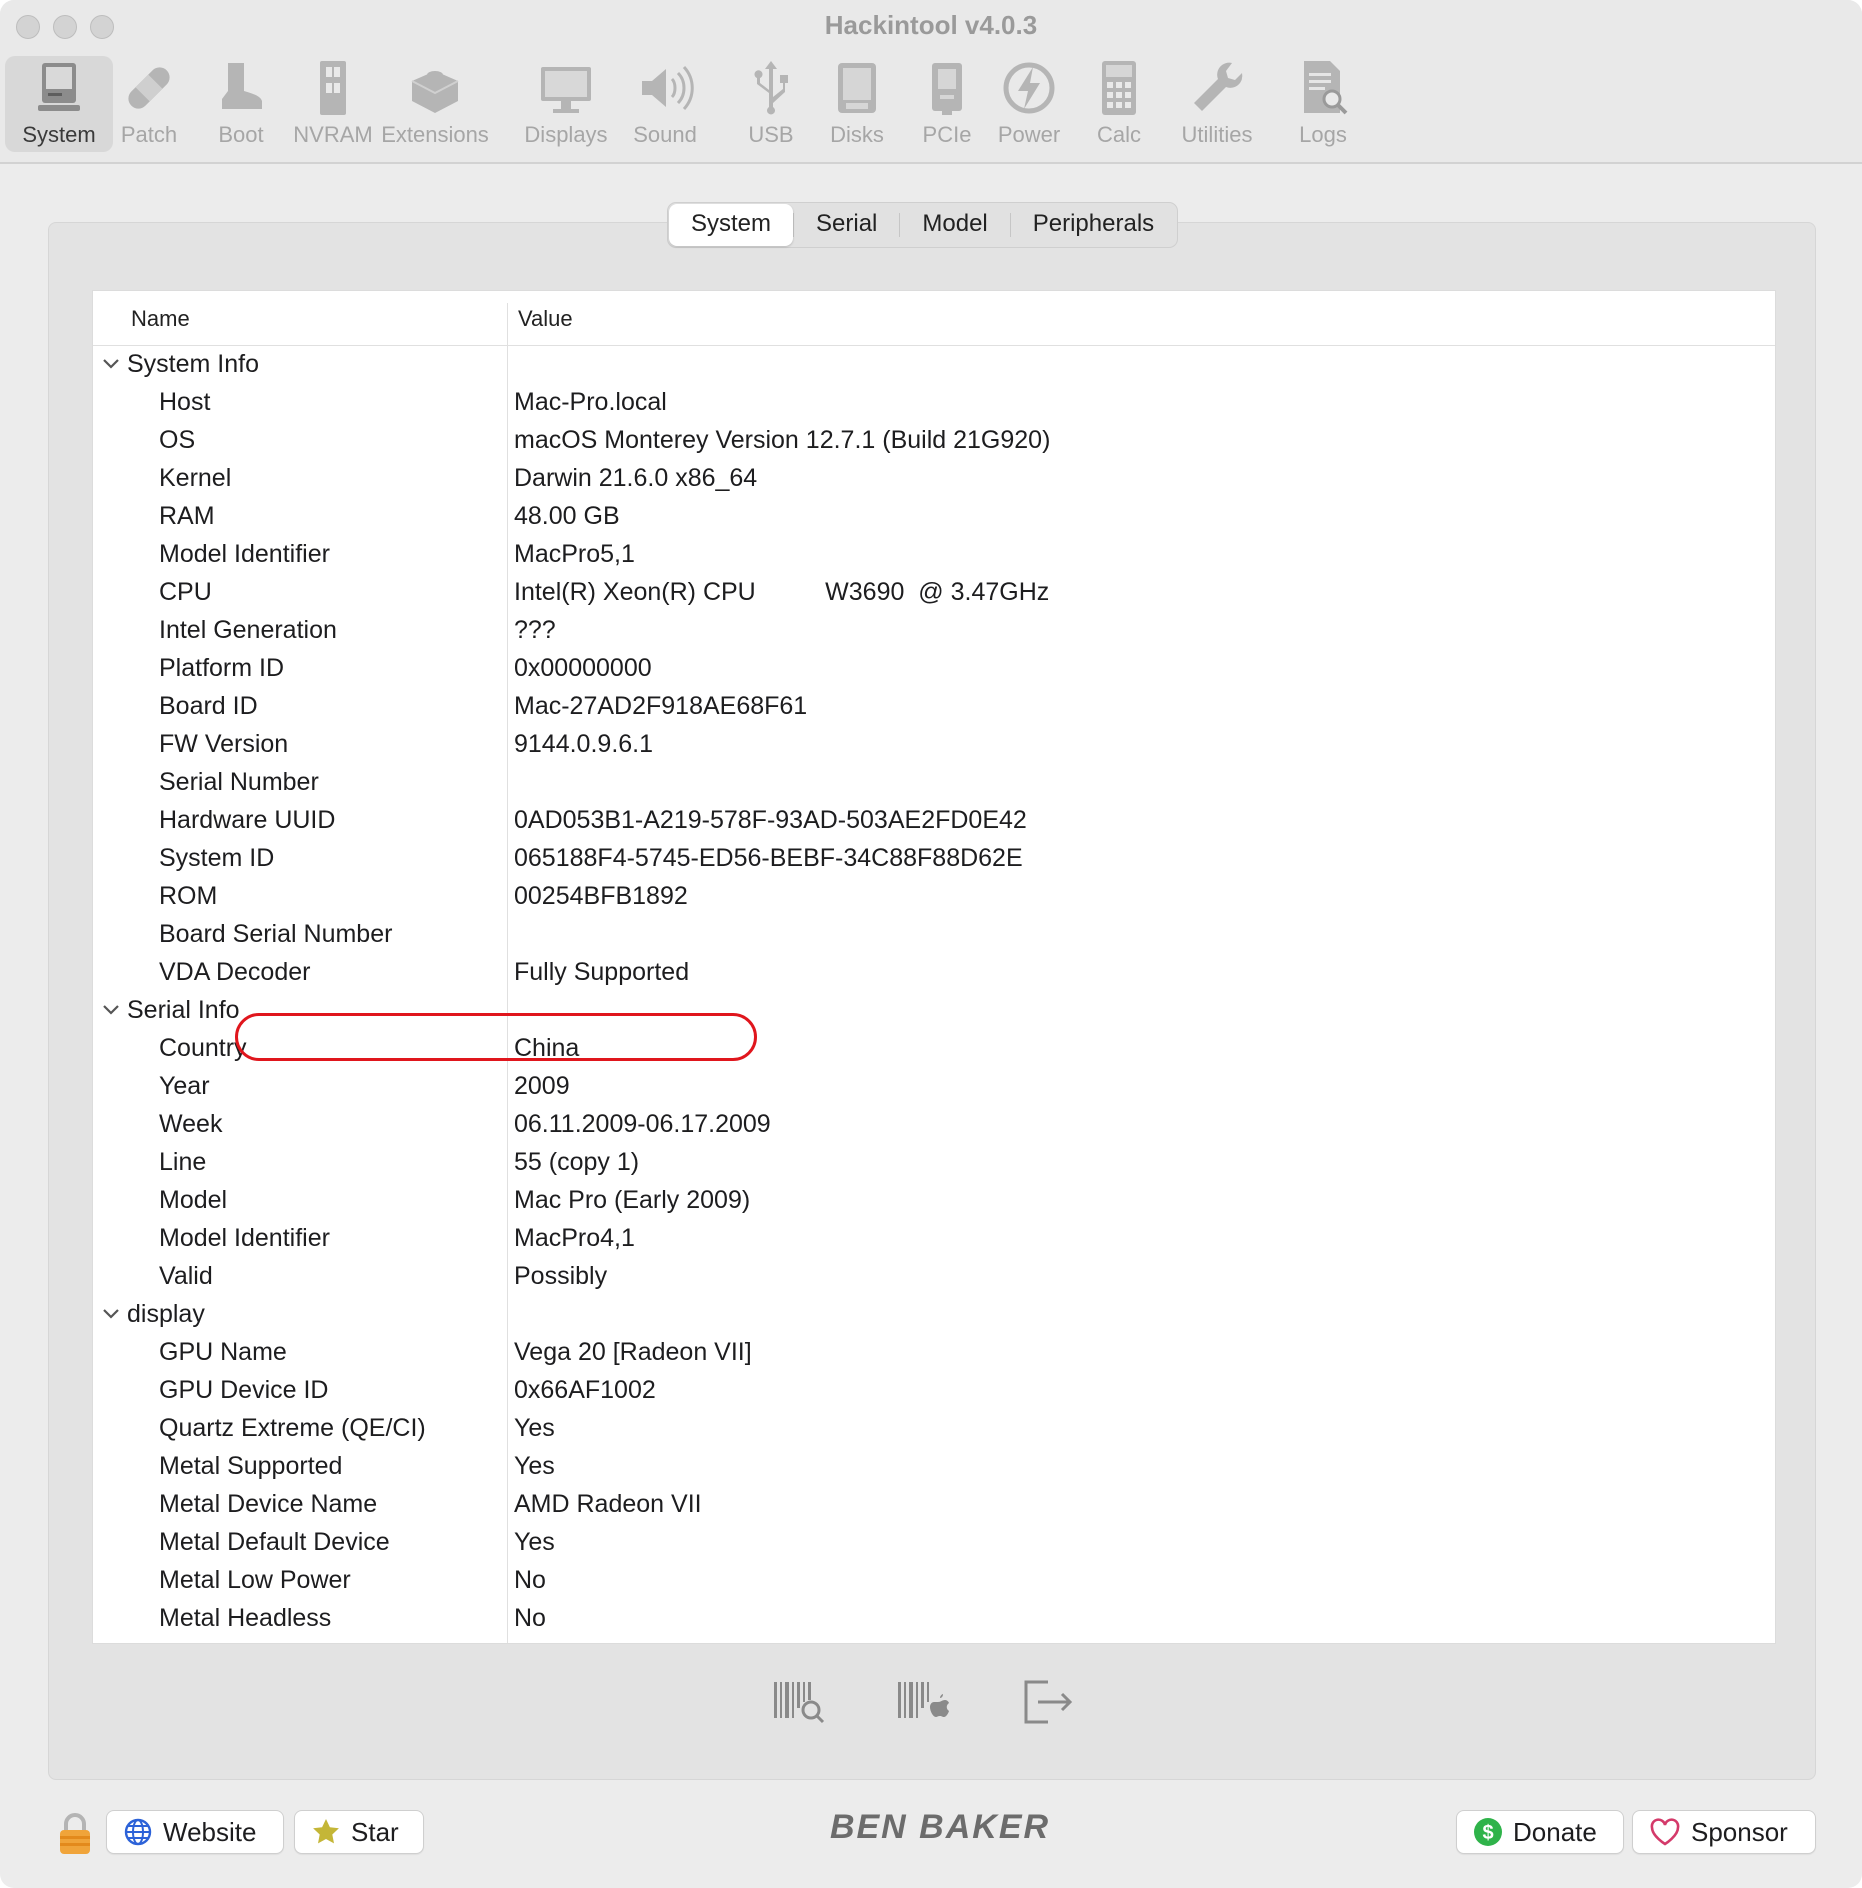  Describe the element at coordinates (665, 104) in the screenshot. I see `toolbar-item-sound: Sound` at that location.